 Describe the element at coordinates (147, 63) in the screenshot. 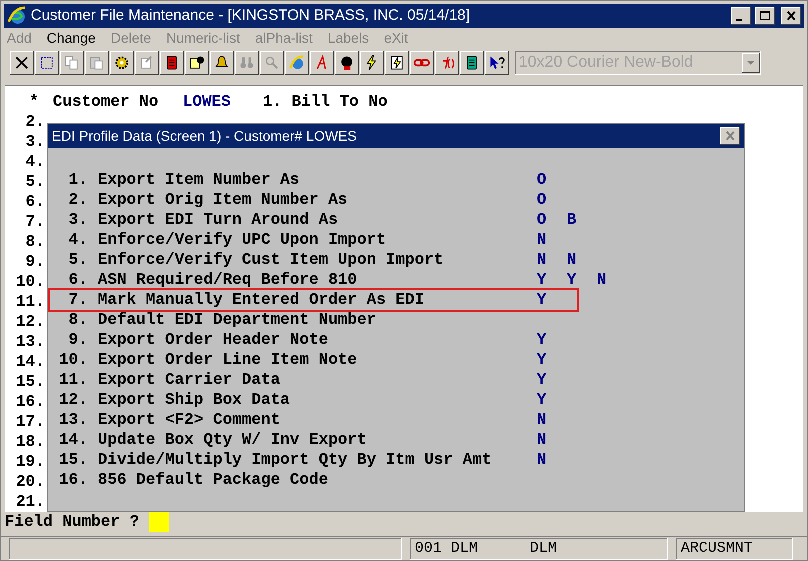

I see `document-button` at that location.